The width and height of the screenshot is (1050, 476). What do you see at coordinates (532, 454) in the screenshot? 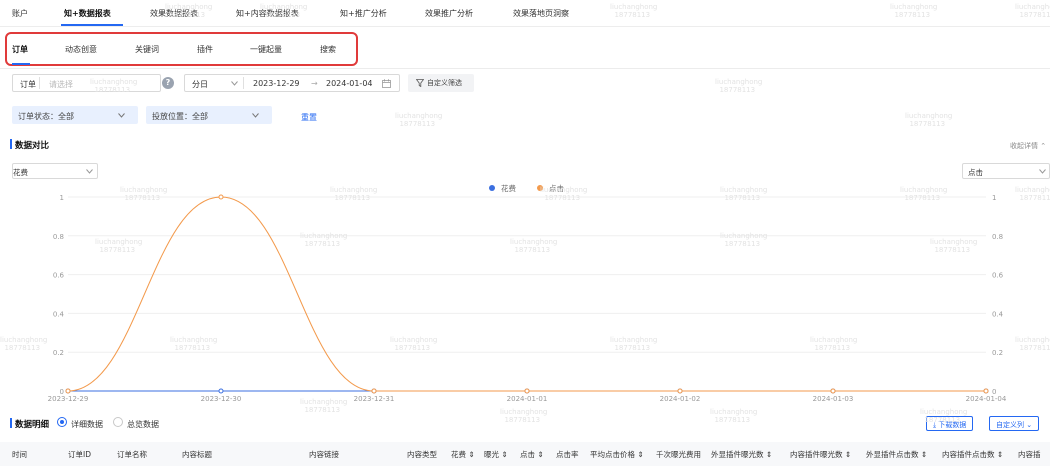
I see `column-header: 点击 ⇕` at bounding box center [532, 454].